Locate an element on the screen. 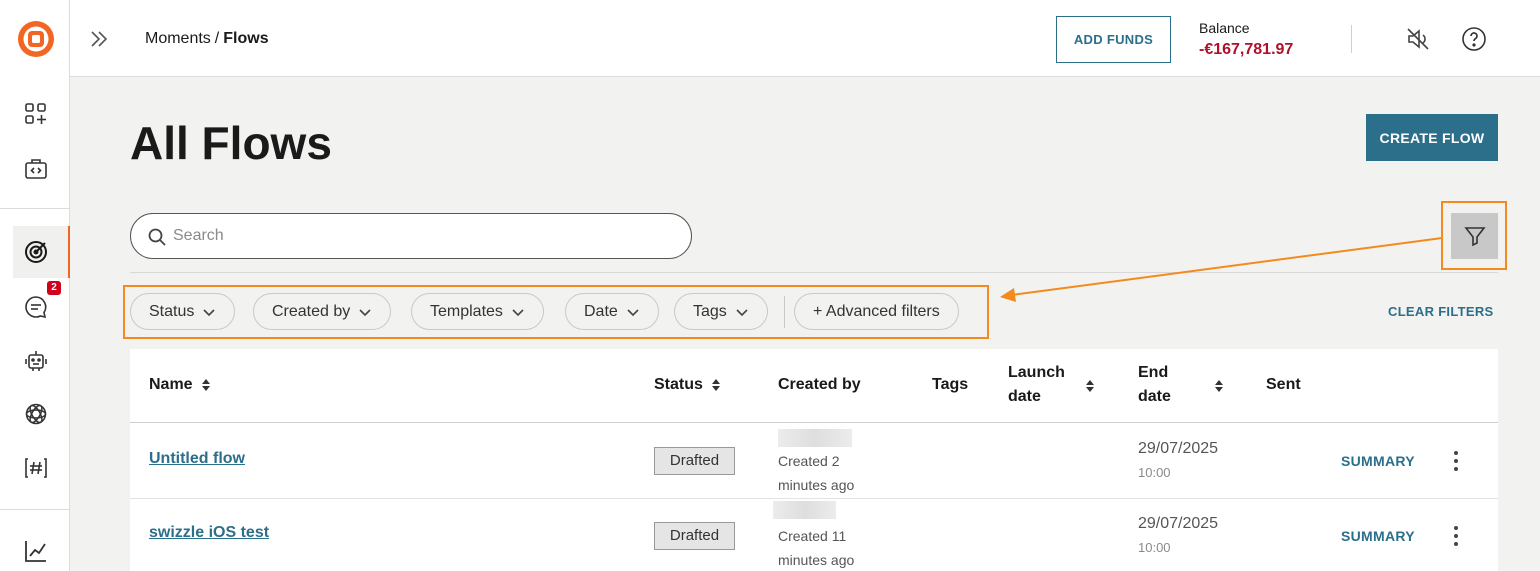  search-input is located at coordinates (423, 236).